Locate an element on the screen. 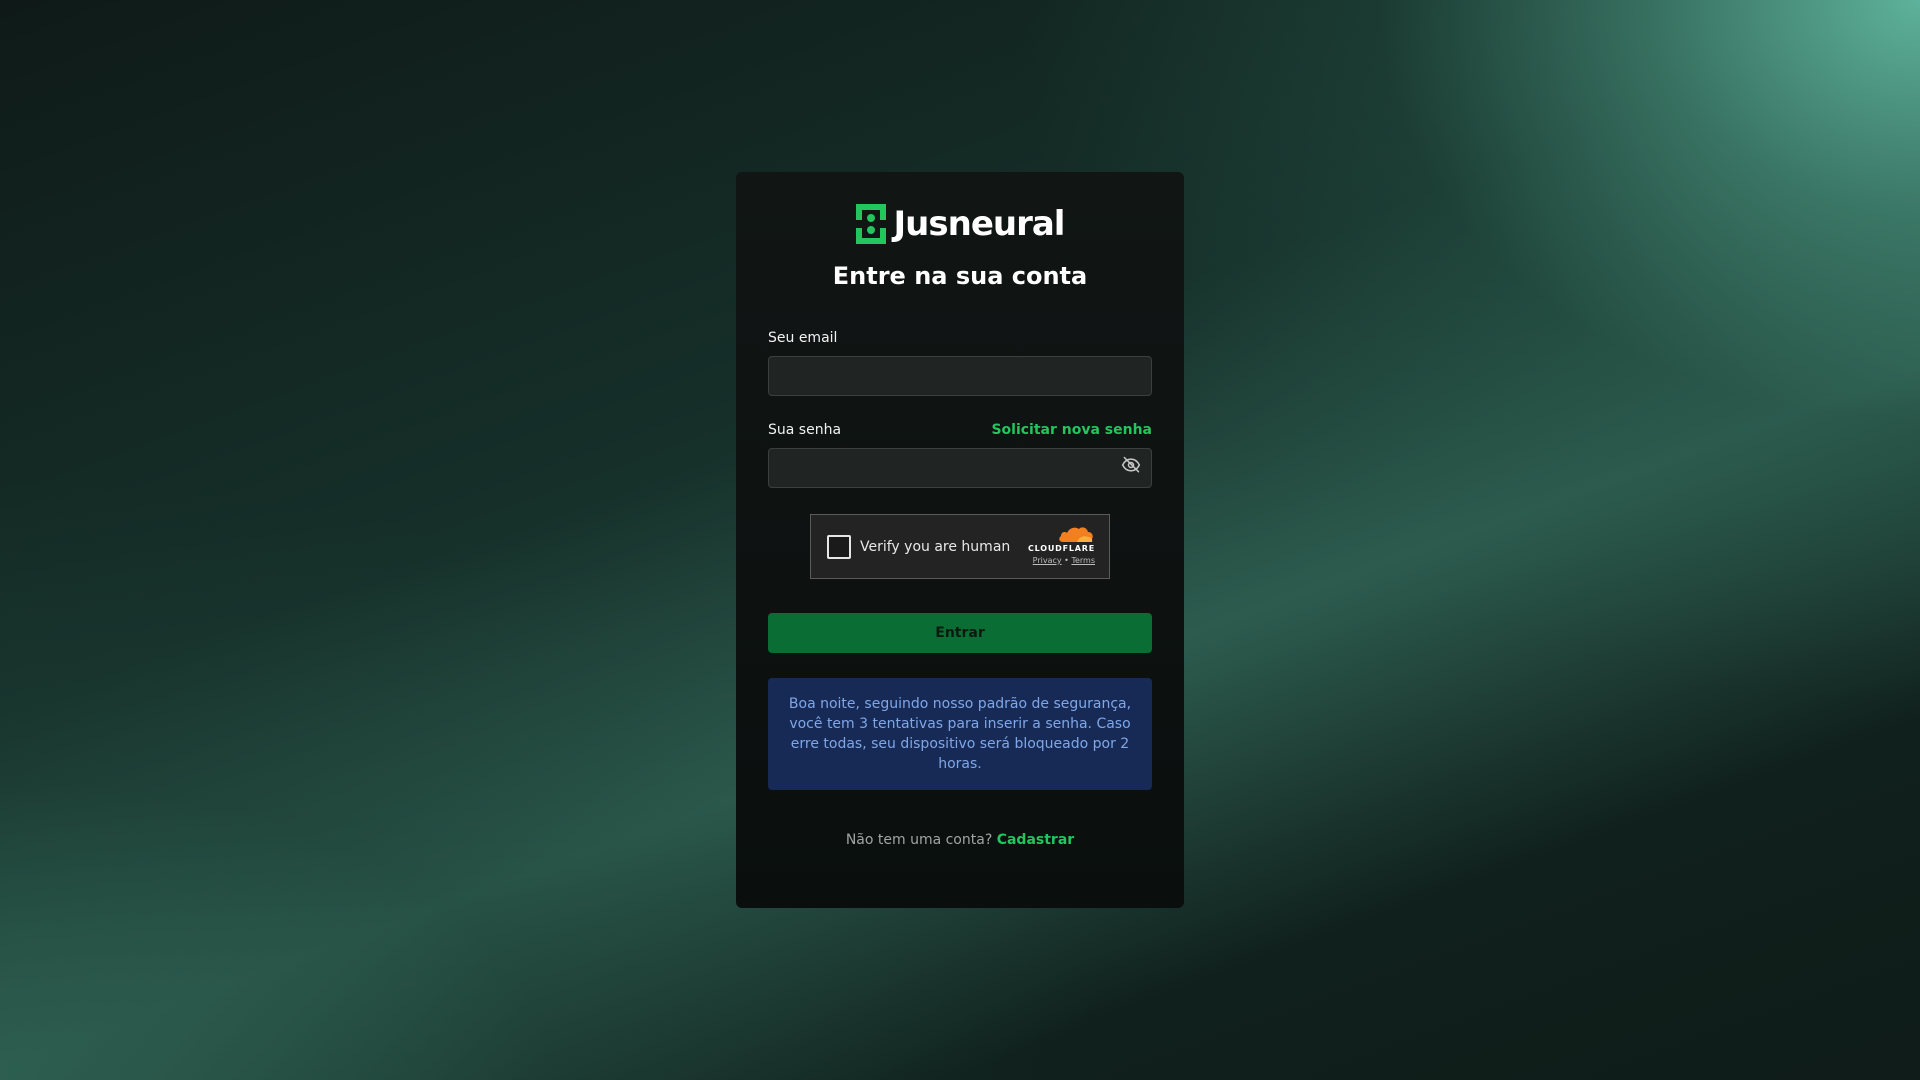  password-label: Sua senha is located at coordinates (805, 430).